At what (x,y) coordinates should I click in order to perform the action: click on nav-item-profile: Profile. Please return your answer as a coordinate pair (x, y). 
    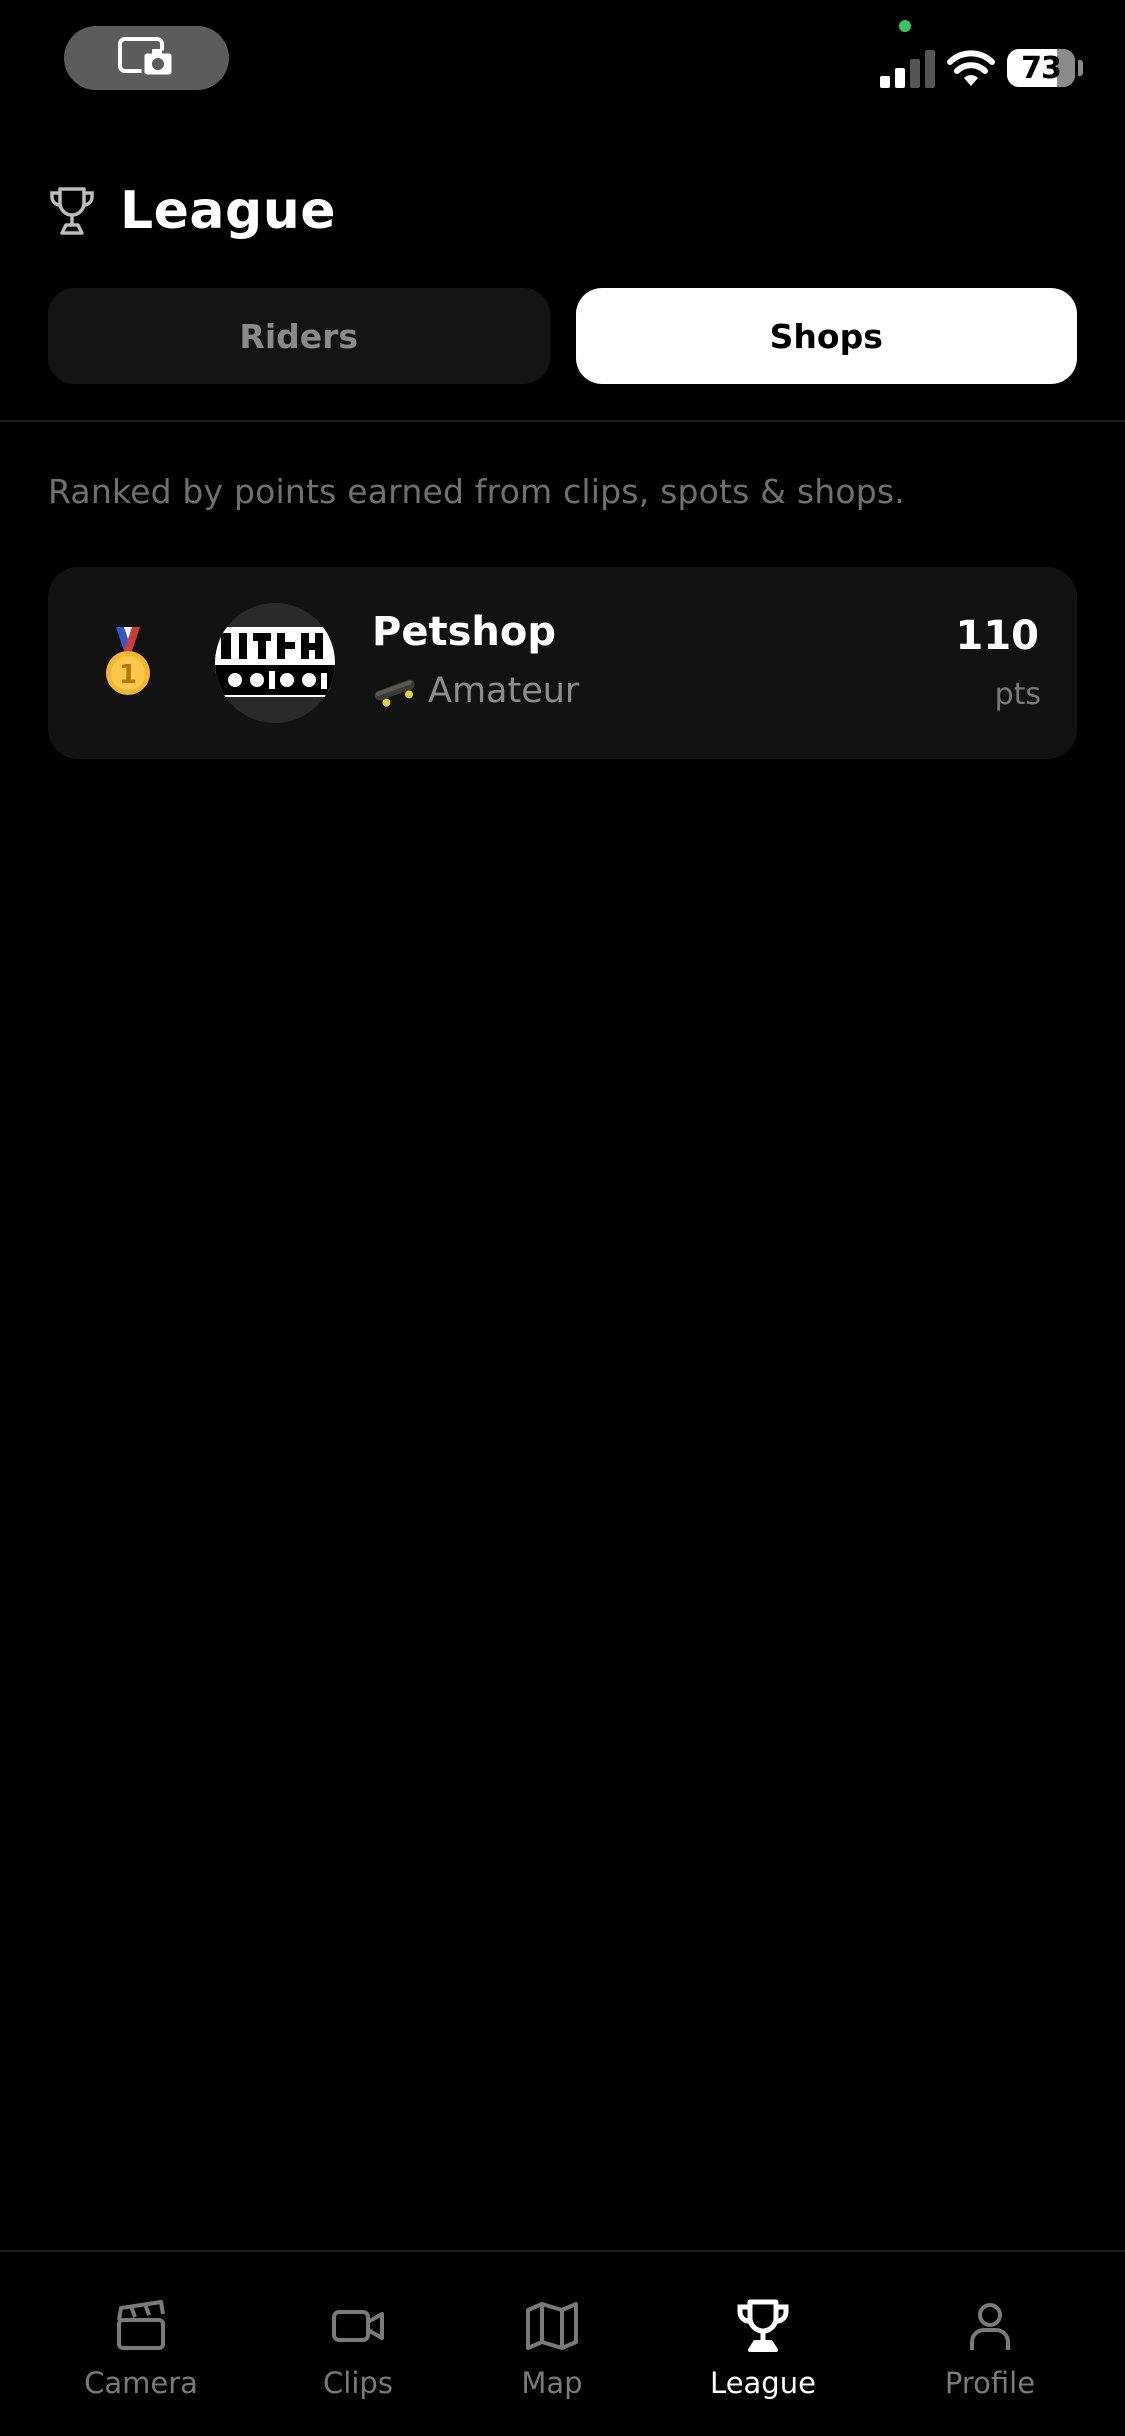
    Looking at the image, I should click on (990, 2349).